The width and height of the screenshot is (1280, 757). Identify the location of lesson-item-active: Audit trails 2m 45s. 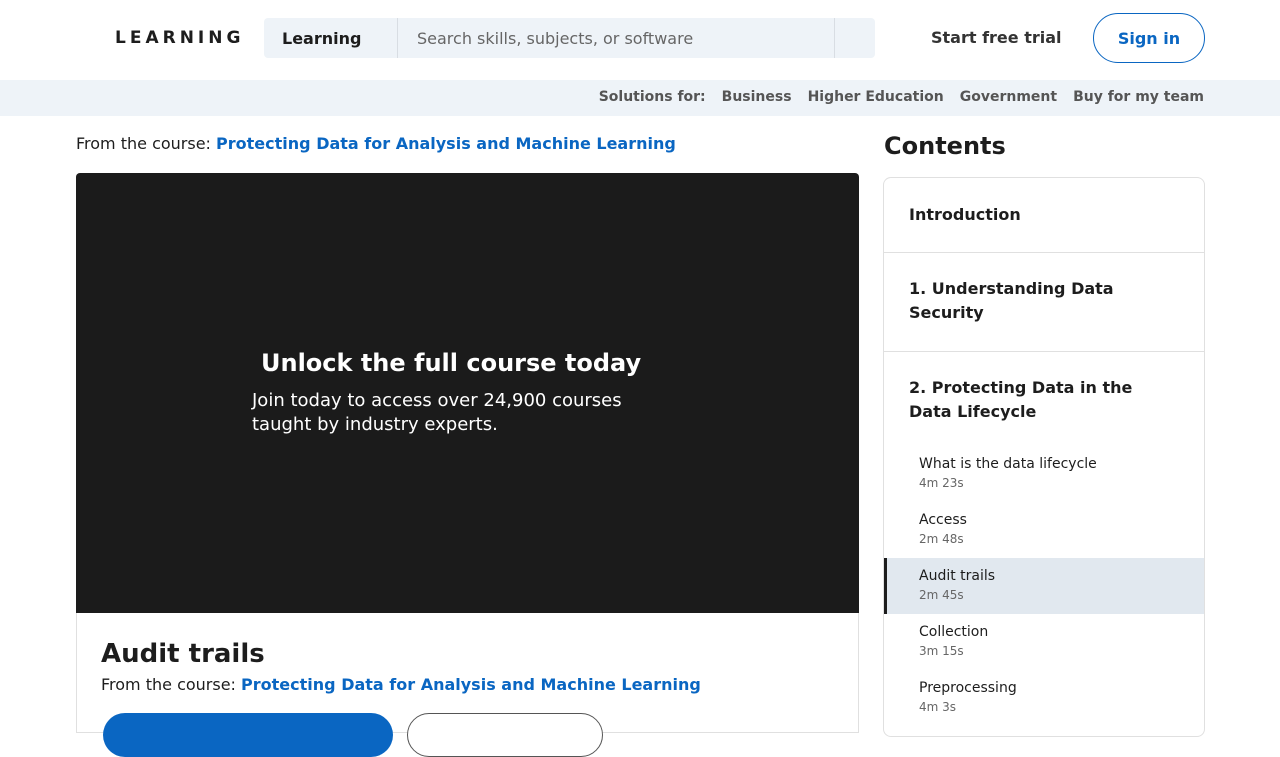
(1044, 586).